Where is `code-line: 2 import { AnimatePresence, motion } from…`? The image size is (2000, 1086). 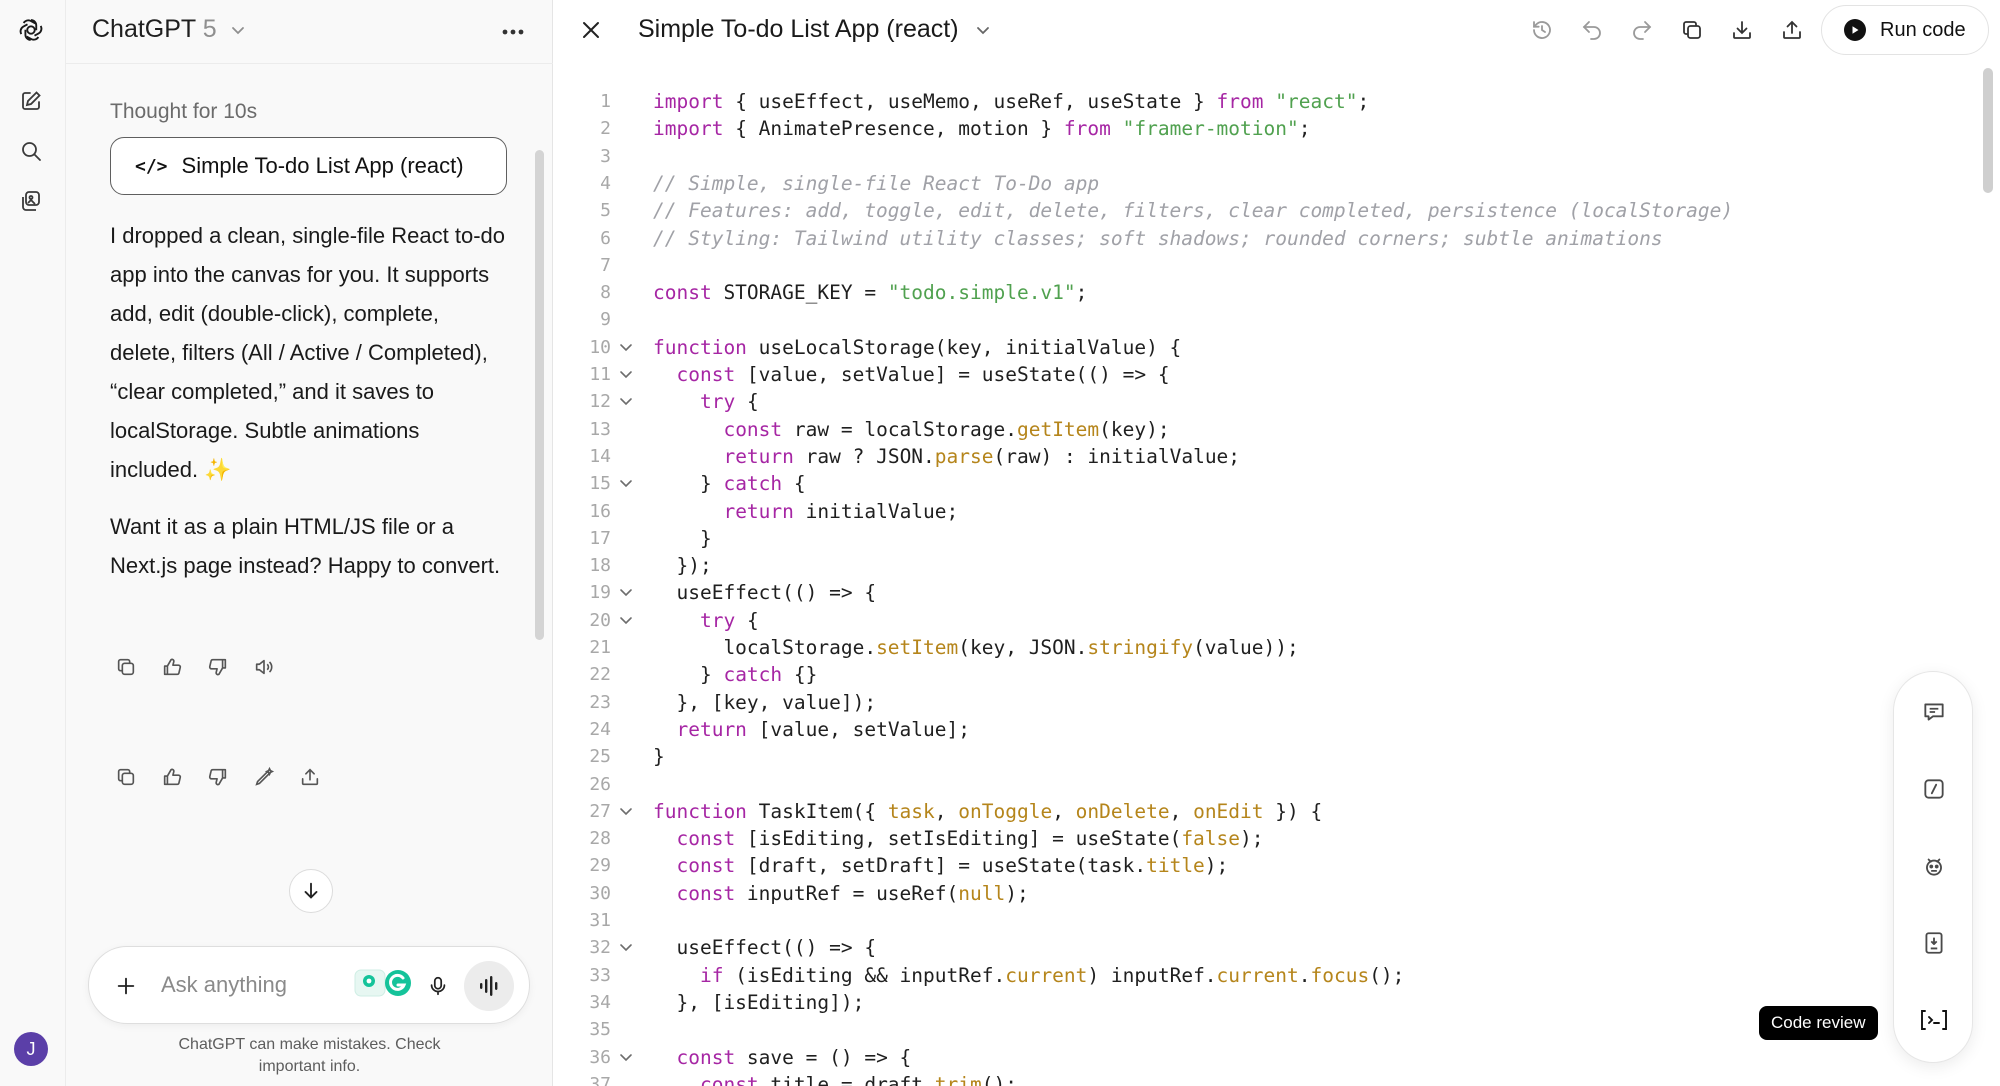 code-line: 2 import { AnimatePresence, motion } from… is located at coordinates (1263, 128).